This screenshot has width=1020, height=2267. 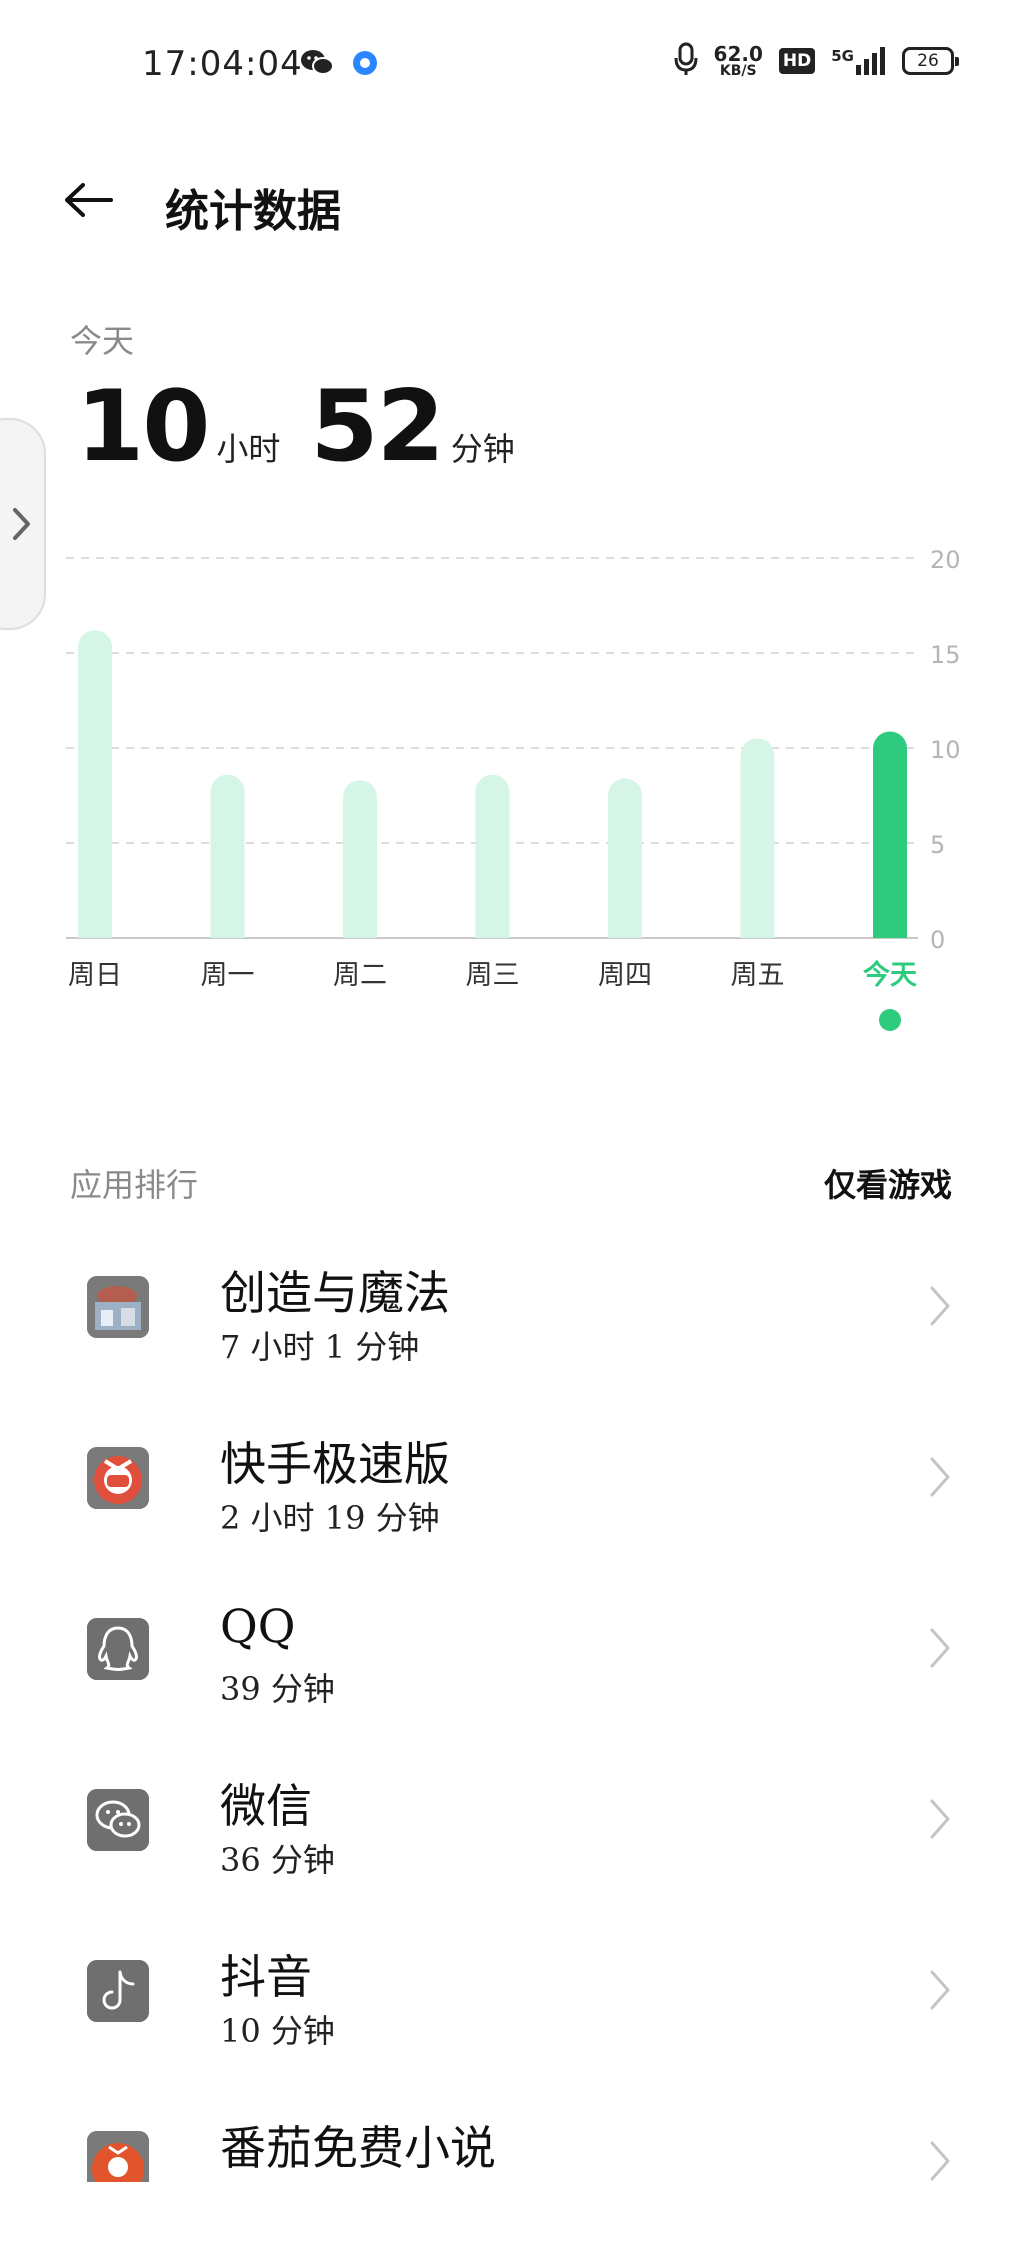 What do you see at coordinates (339, 65) in the screenshot?
I see `status-left-icons` at bounding box center [339, 65].